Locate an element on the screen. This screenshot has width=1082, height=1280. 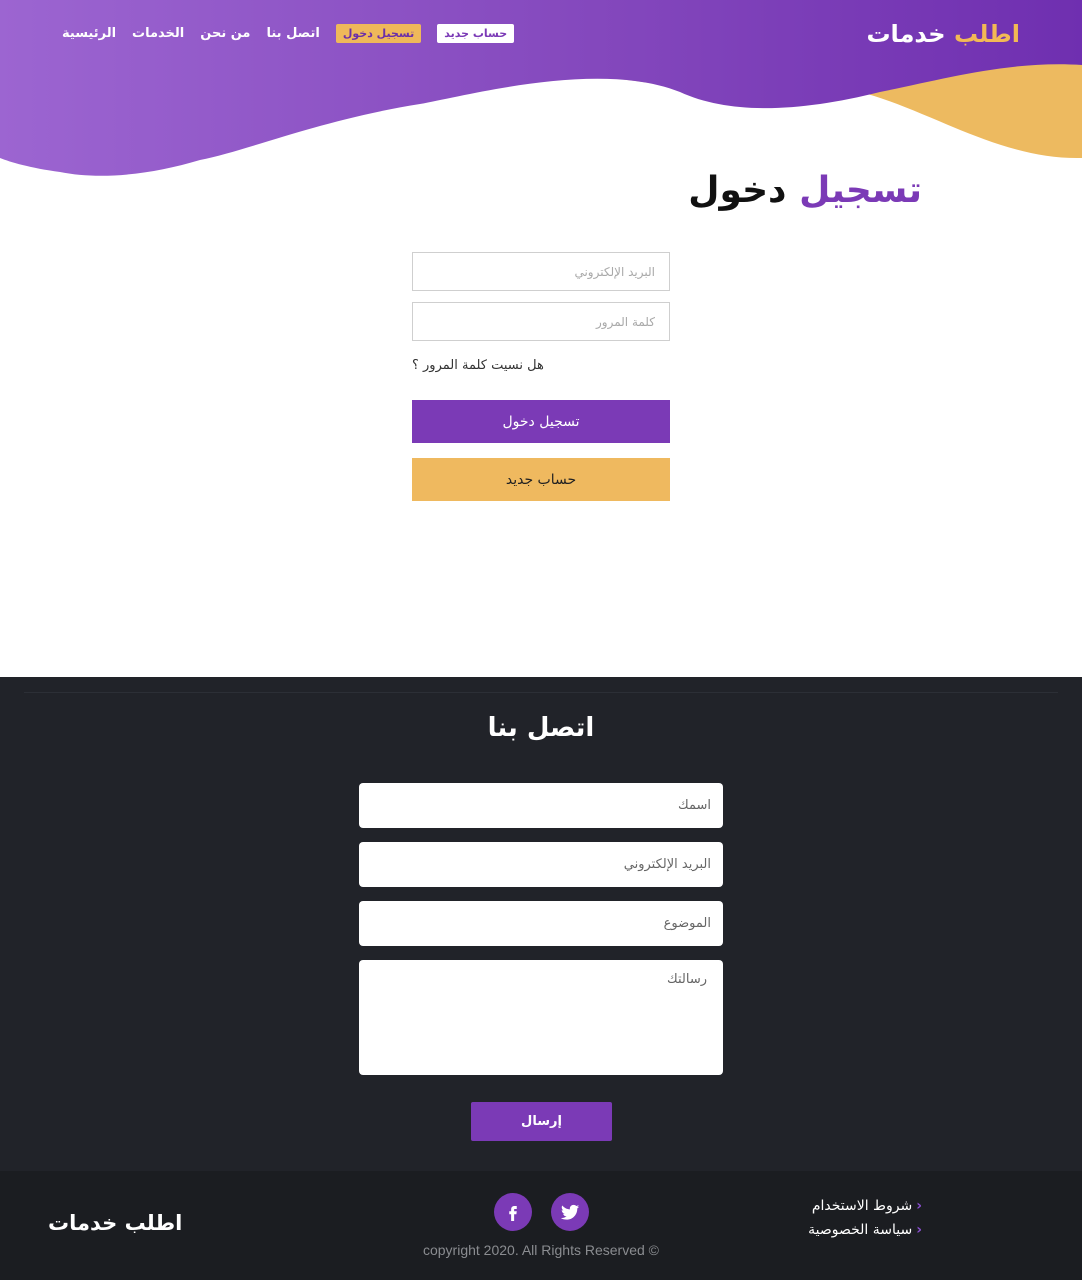
page-title-rest: دخول is located at coordinates (737, 190).